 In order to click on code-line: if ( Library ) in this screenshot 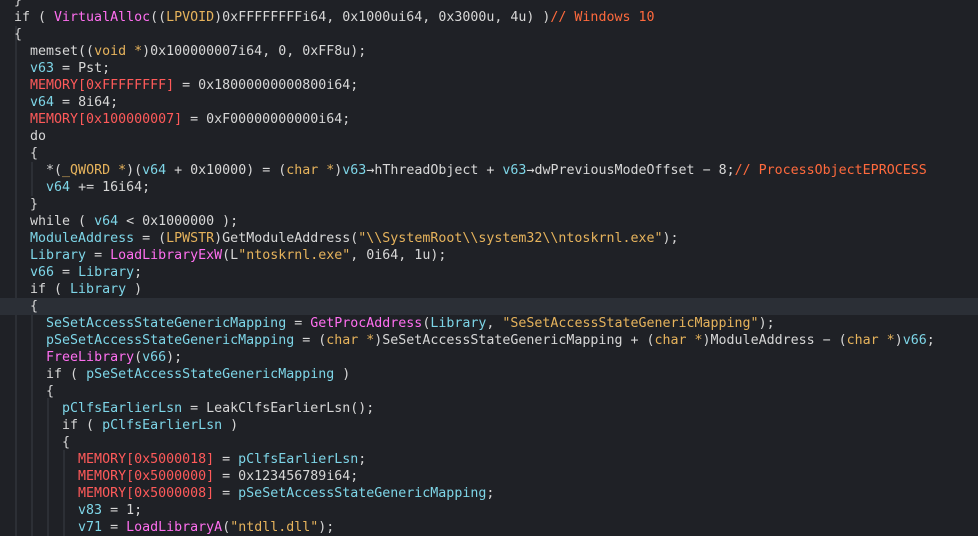, I will do `click(489, 289)`.